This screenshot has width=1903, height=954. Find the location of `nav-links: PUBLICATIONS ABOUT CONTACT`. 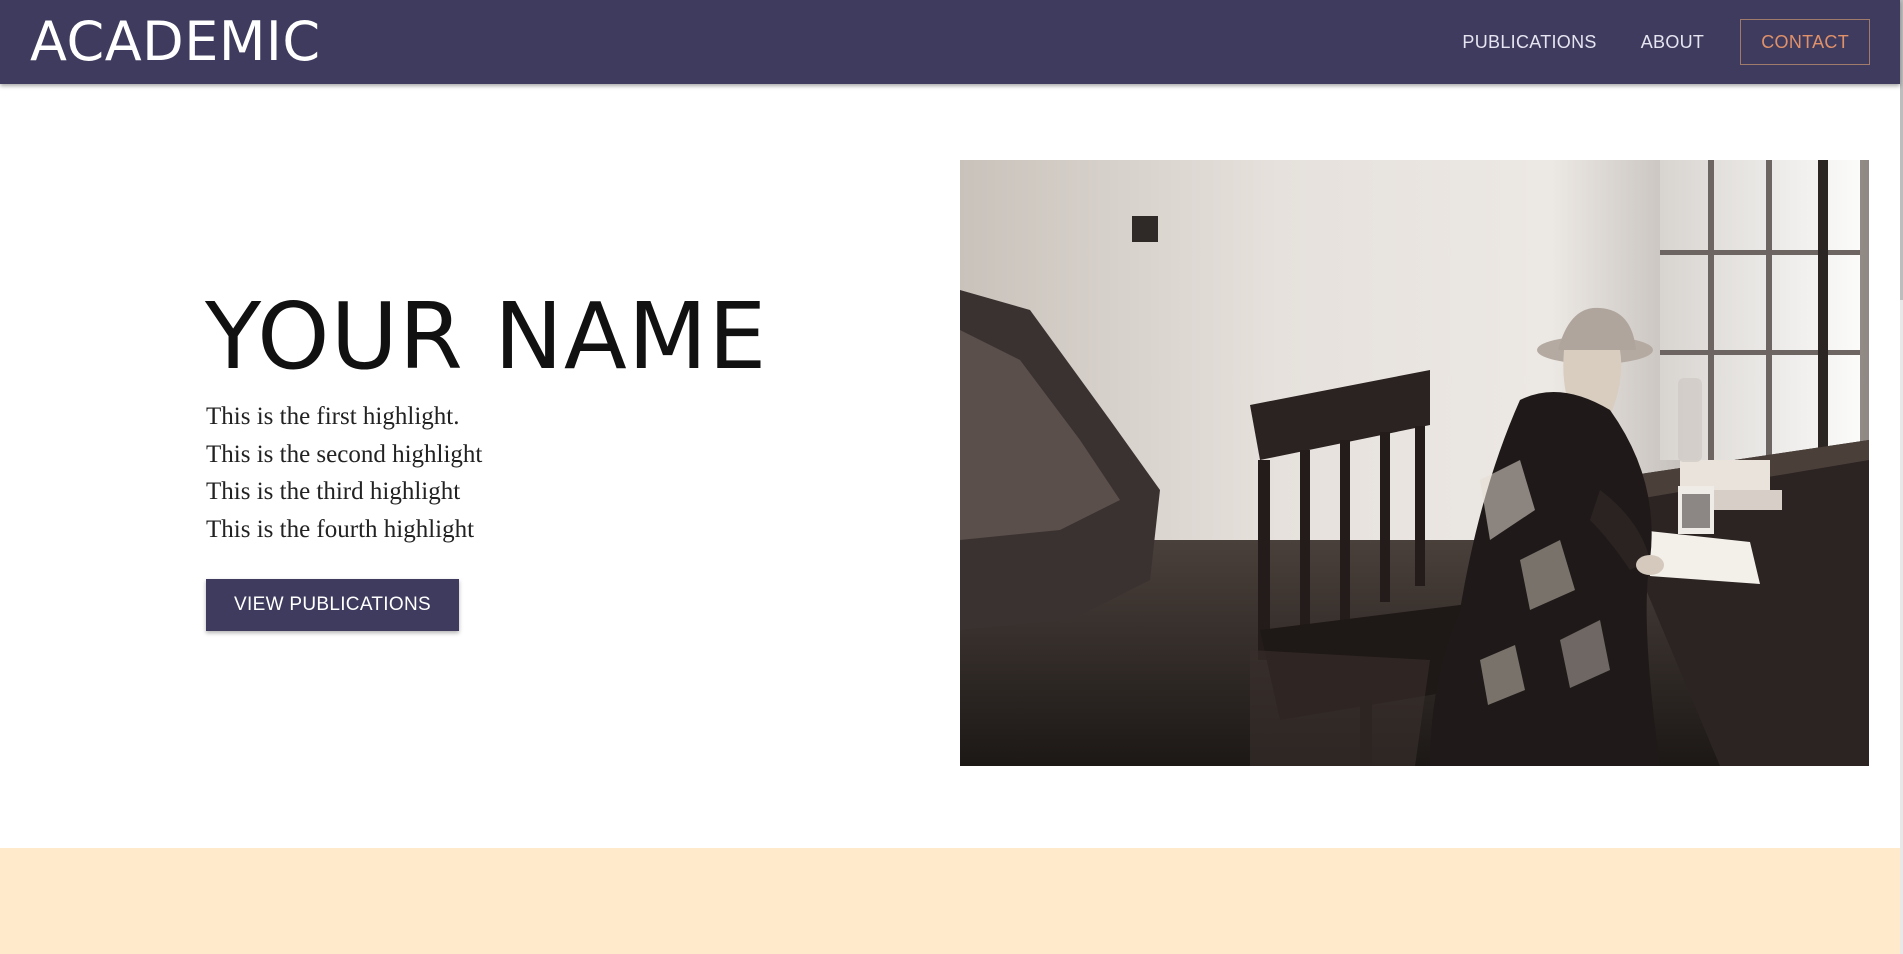

nav-links: PUBLICATIONS ABOUT CONTACT is located at coordinates (1655, 42).